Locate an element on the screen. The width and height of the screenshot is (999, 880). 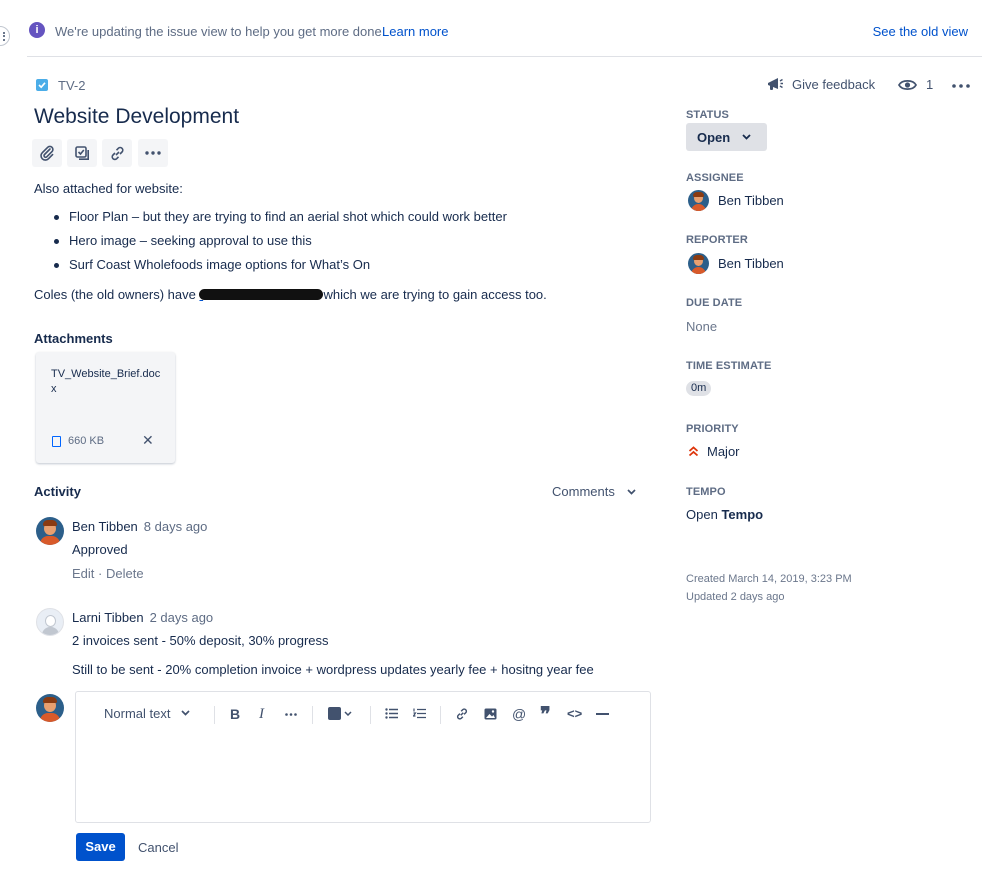
text-style-label: Normal text is located at coordinates (137, 713).